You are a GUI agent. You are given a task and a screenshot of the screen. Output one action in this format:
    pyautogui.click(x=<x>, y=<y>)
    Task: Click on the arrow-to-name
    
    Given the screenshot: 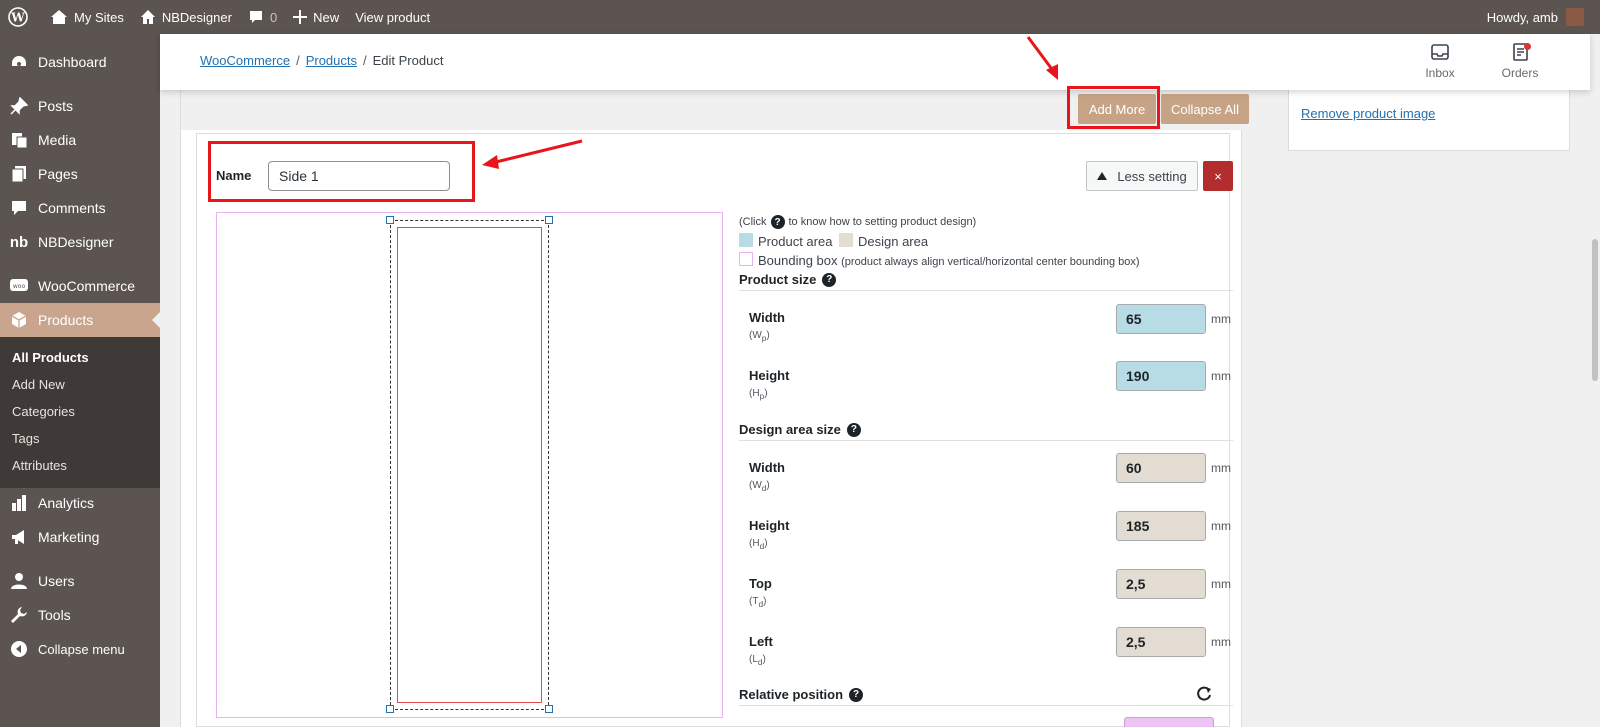 What is the action you would take?
    pyautogui.click(x=532, y=154)
    